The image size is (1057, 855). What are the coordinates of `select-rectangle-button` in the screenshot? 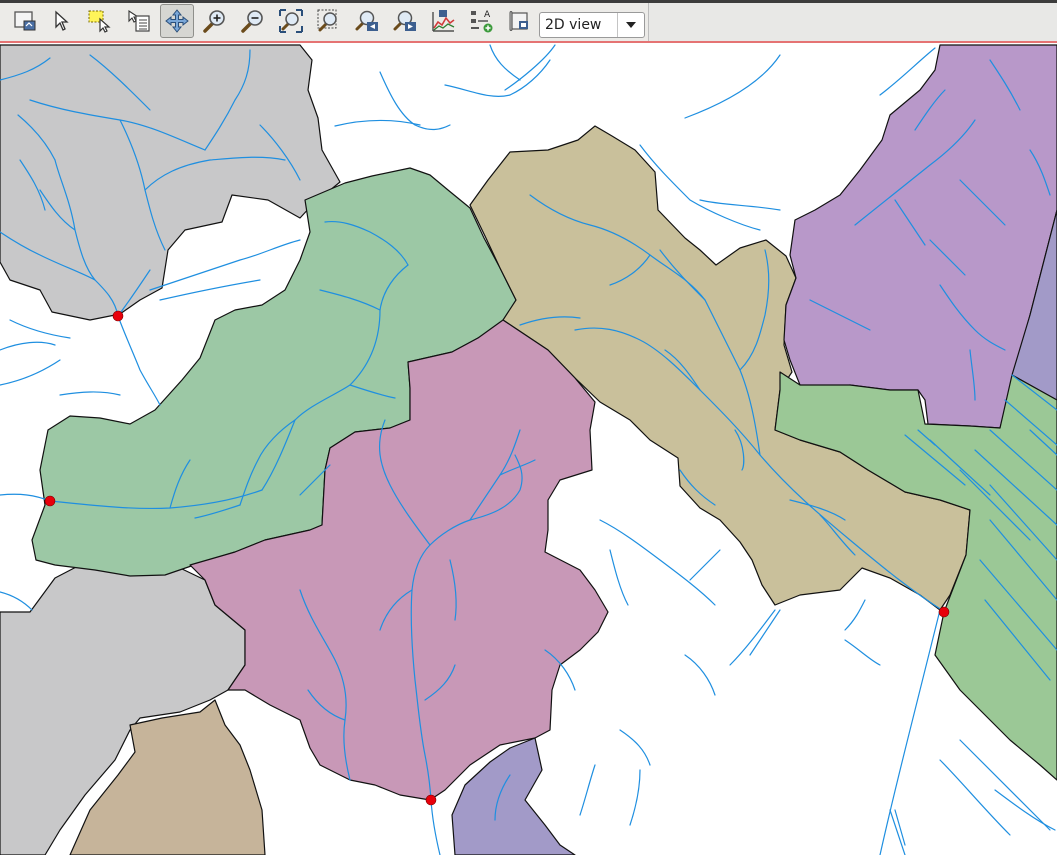 It's located at (99, 21).